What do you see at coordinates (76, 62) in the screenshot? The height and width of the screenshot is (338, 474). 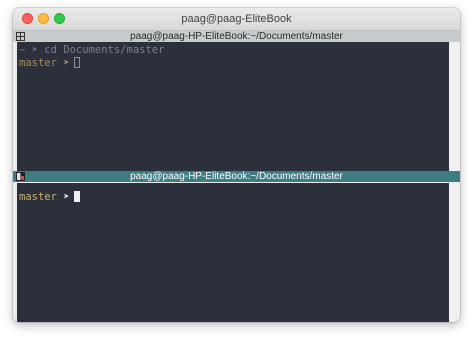 I see `inactive-cursor` at bounding box center [76, 62].